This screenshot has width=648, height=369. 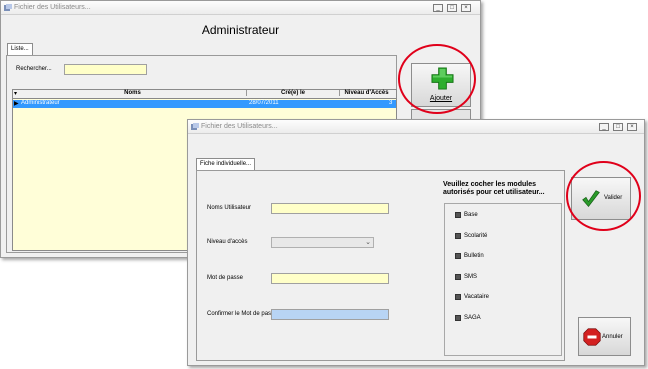 What do you see at coordinates (225, 278) in the screenshot?
I see `password-label: Mot de passe` at bounding box center [225, 278].